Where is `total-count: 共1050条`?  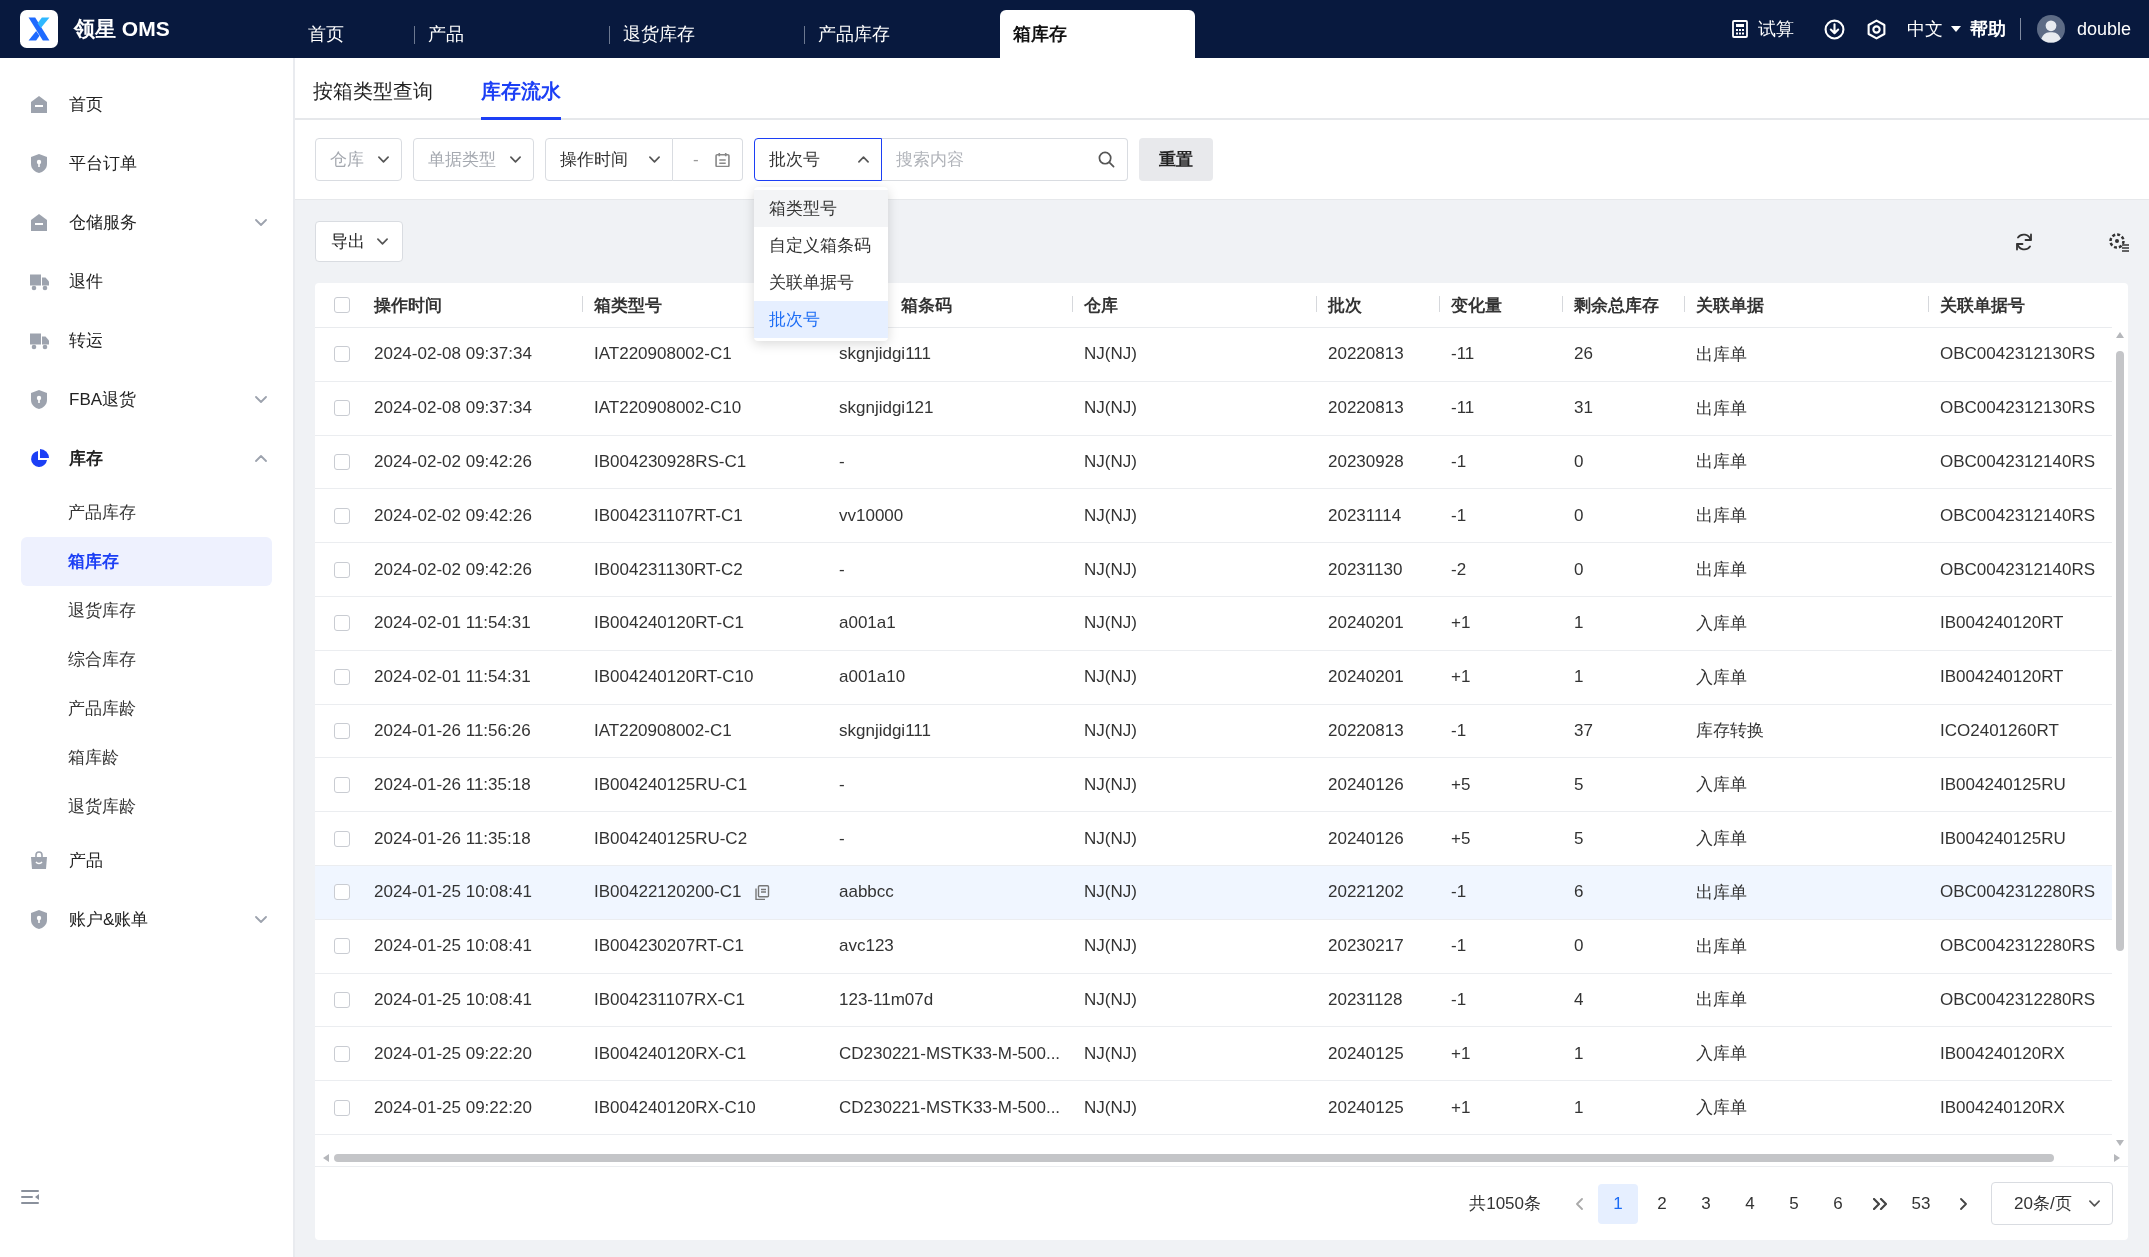
total-count: 共1050条 is located at coordinates (1505, 1204).